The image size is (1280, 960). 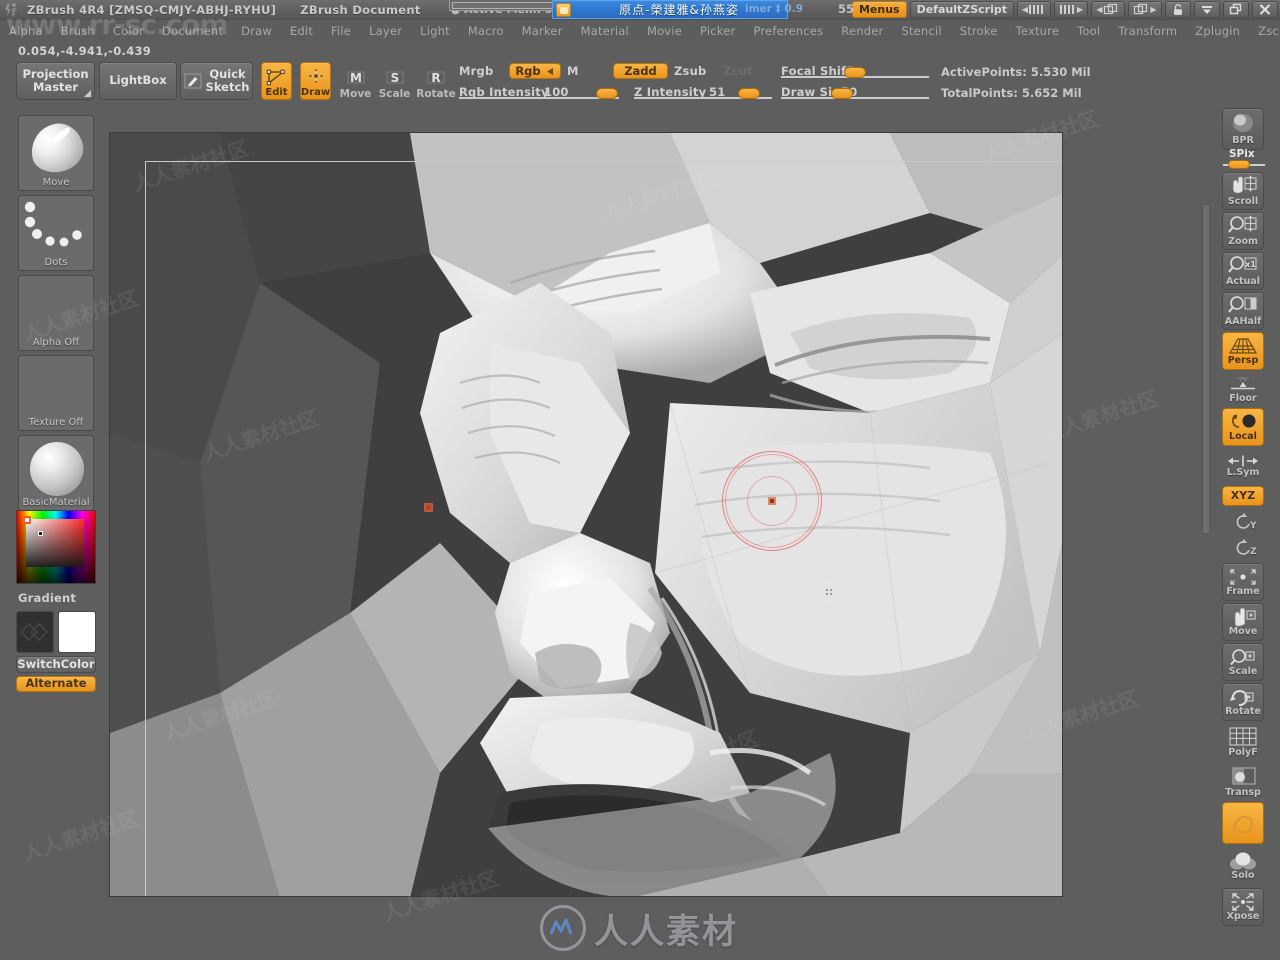 I want to click on z-axis-button: Z, so click(x=1243, y=548).